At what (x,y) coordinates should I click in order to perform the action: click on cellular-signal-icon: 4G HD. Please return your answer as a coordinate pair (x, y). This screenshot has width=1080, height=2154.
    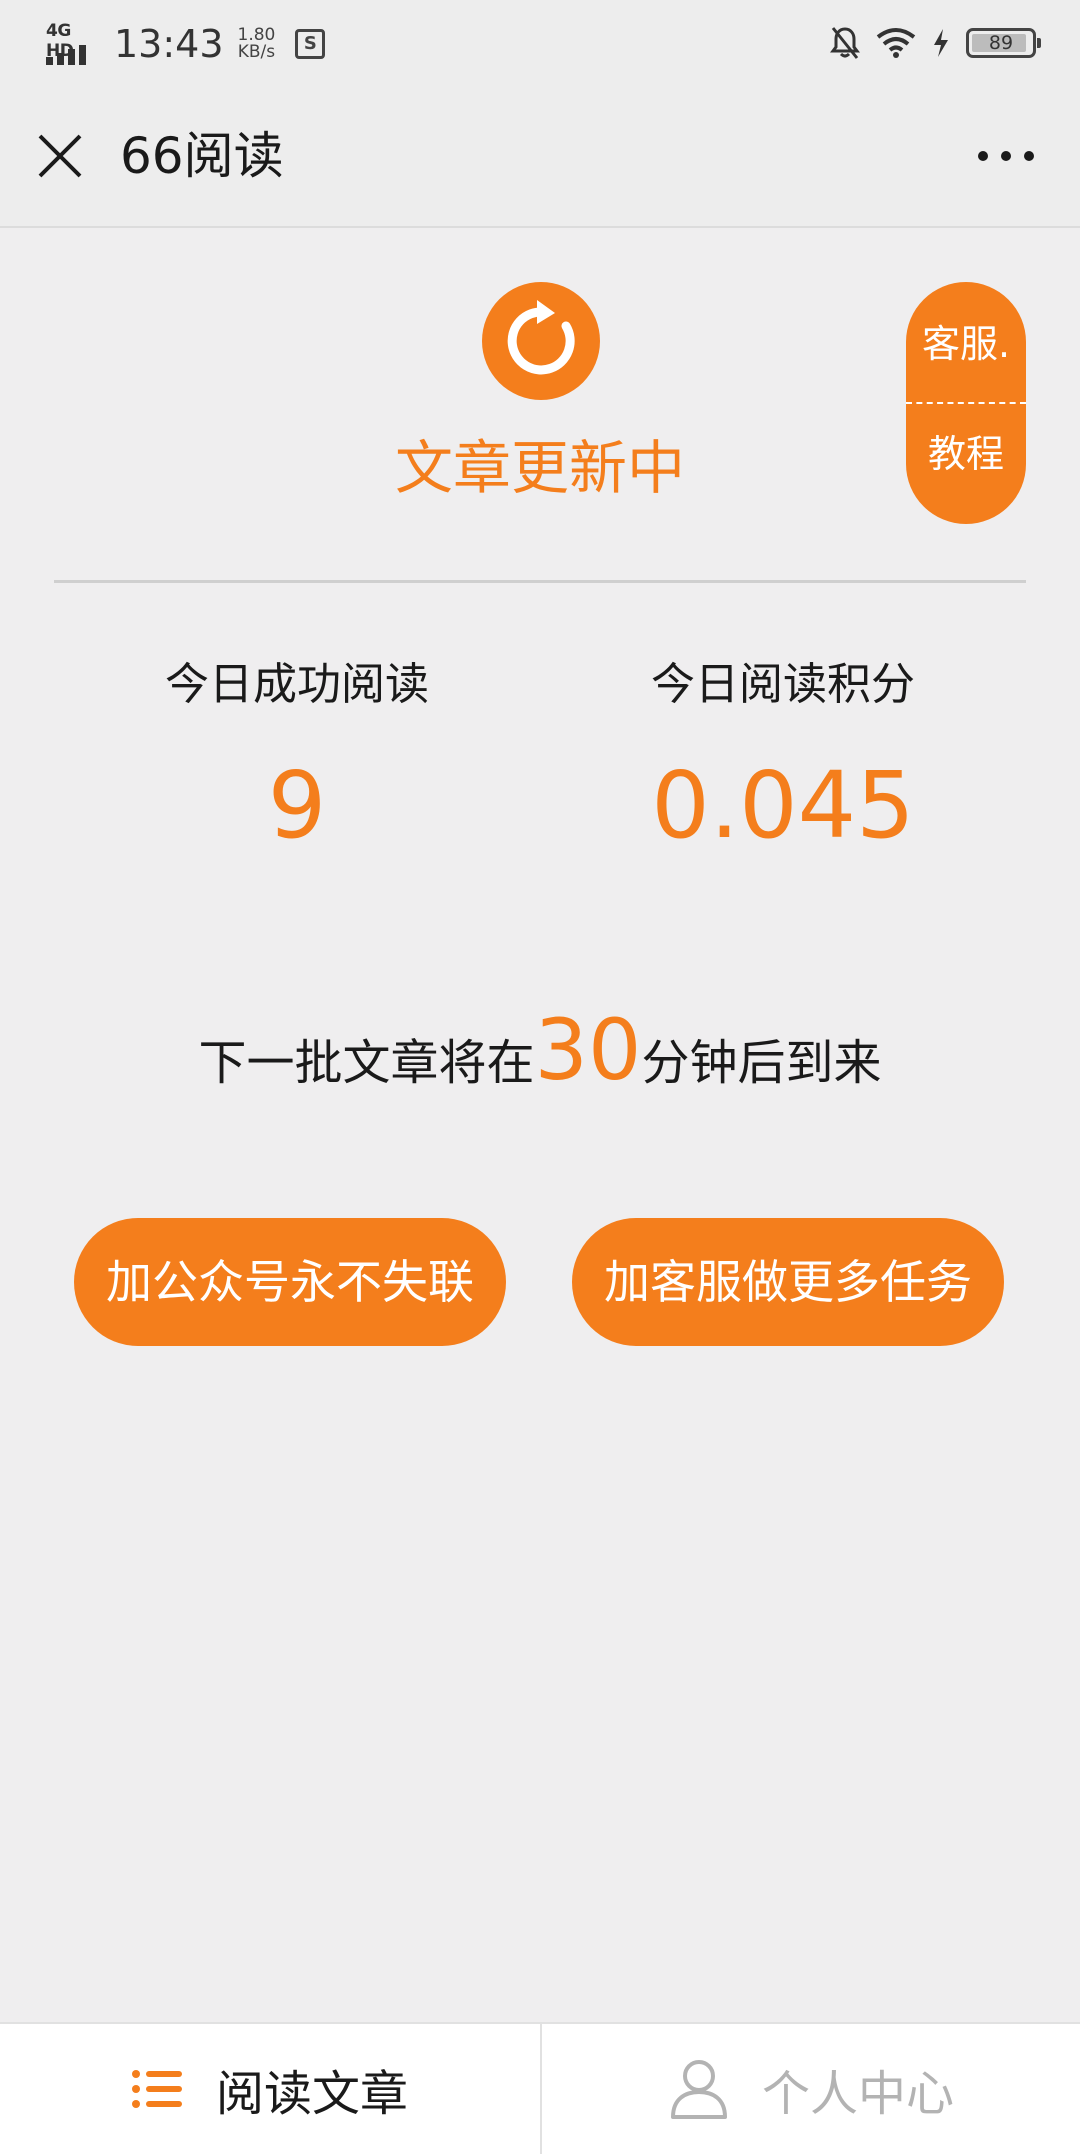
    Looking at the image, I should click on (73, 44).